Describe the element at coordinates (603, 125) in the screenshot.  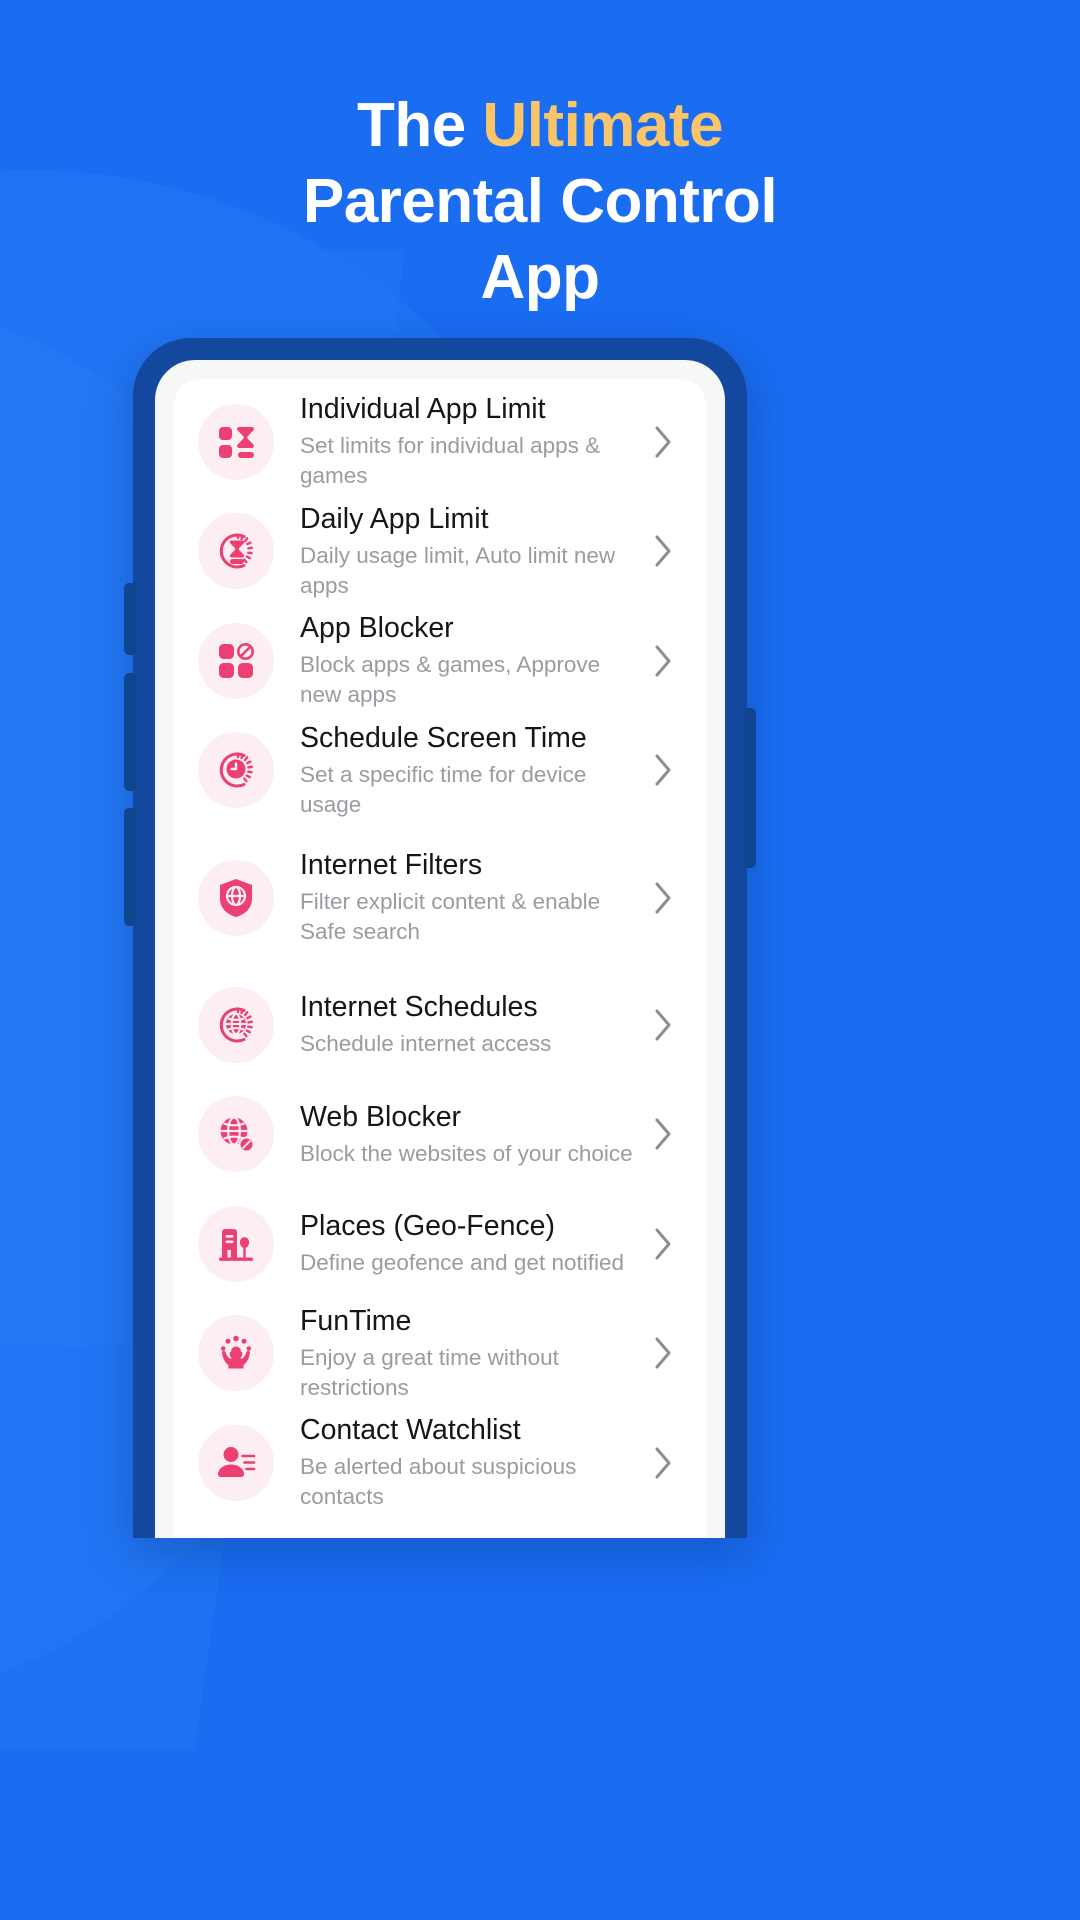
I see `headline-line1-accent: Ultimate` at that location.